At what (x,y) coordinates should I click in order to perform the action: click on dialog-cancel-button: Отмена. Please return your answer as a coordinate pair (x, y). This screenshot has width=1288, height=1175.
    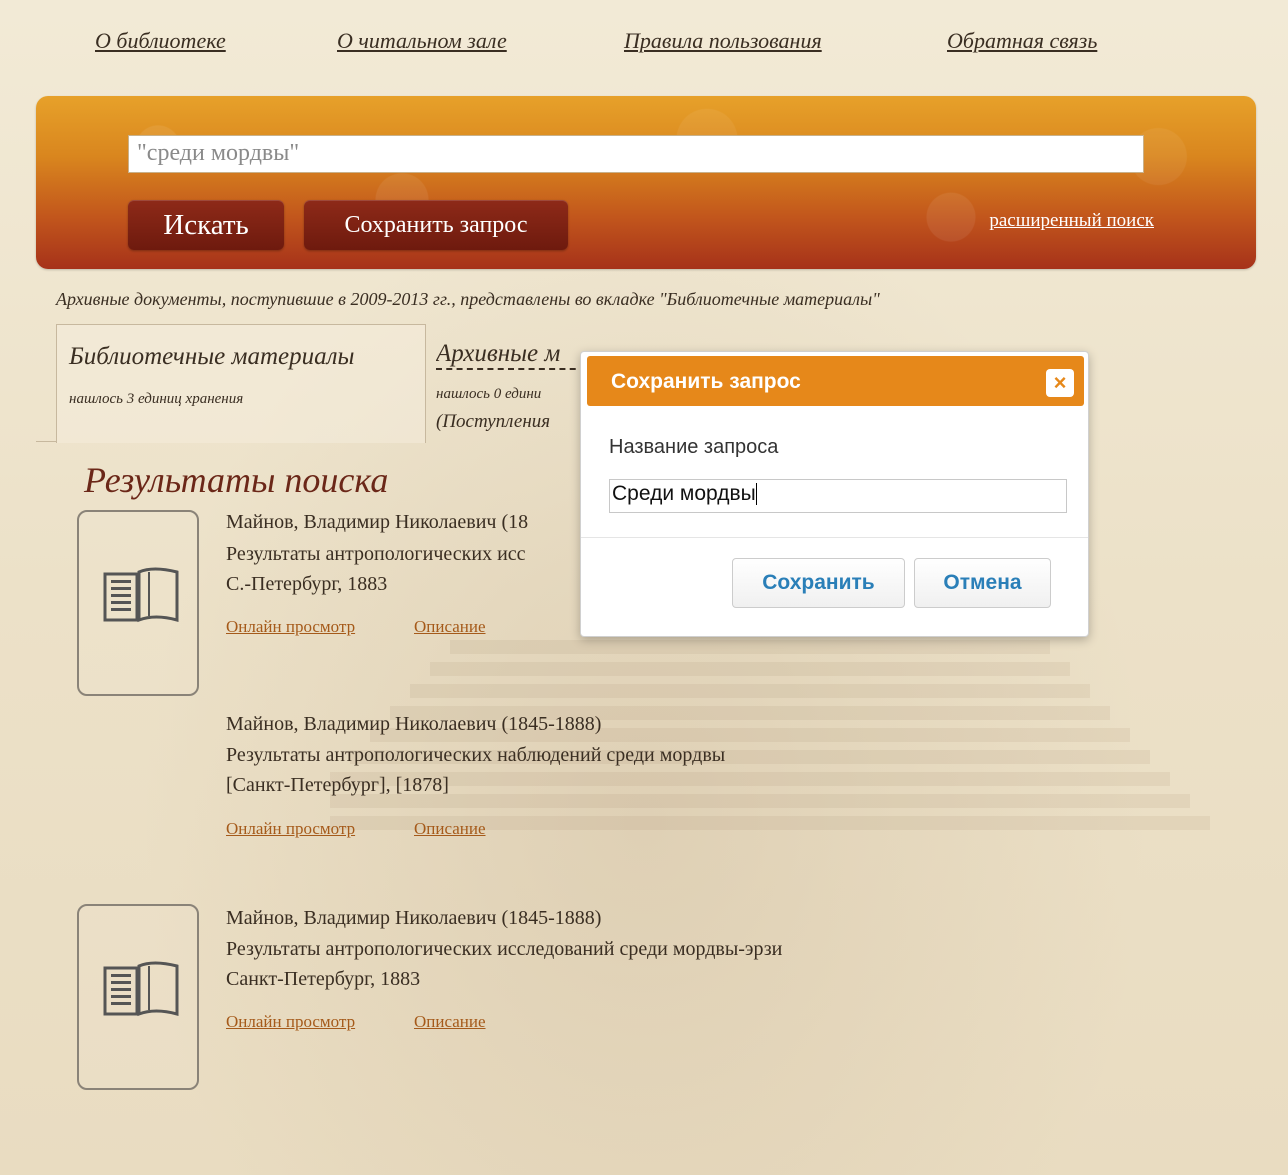
    Looking at the image, I should click on (982, 583).